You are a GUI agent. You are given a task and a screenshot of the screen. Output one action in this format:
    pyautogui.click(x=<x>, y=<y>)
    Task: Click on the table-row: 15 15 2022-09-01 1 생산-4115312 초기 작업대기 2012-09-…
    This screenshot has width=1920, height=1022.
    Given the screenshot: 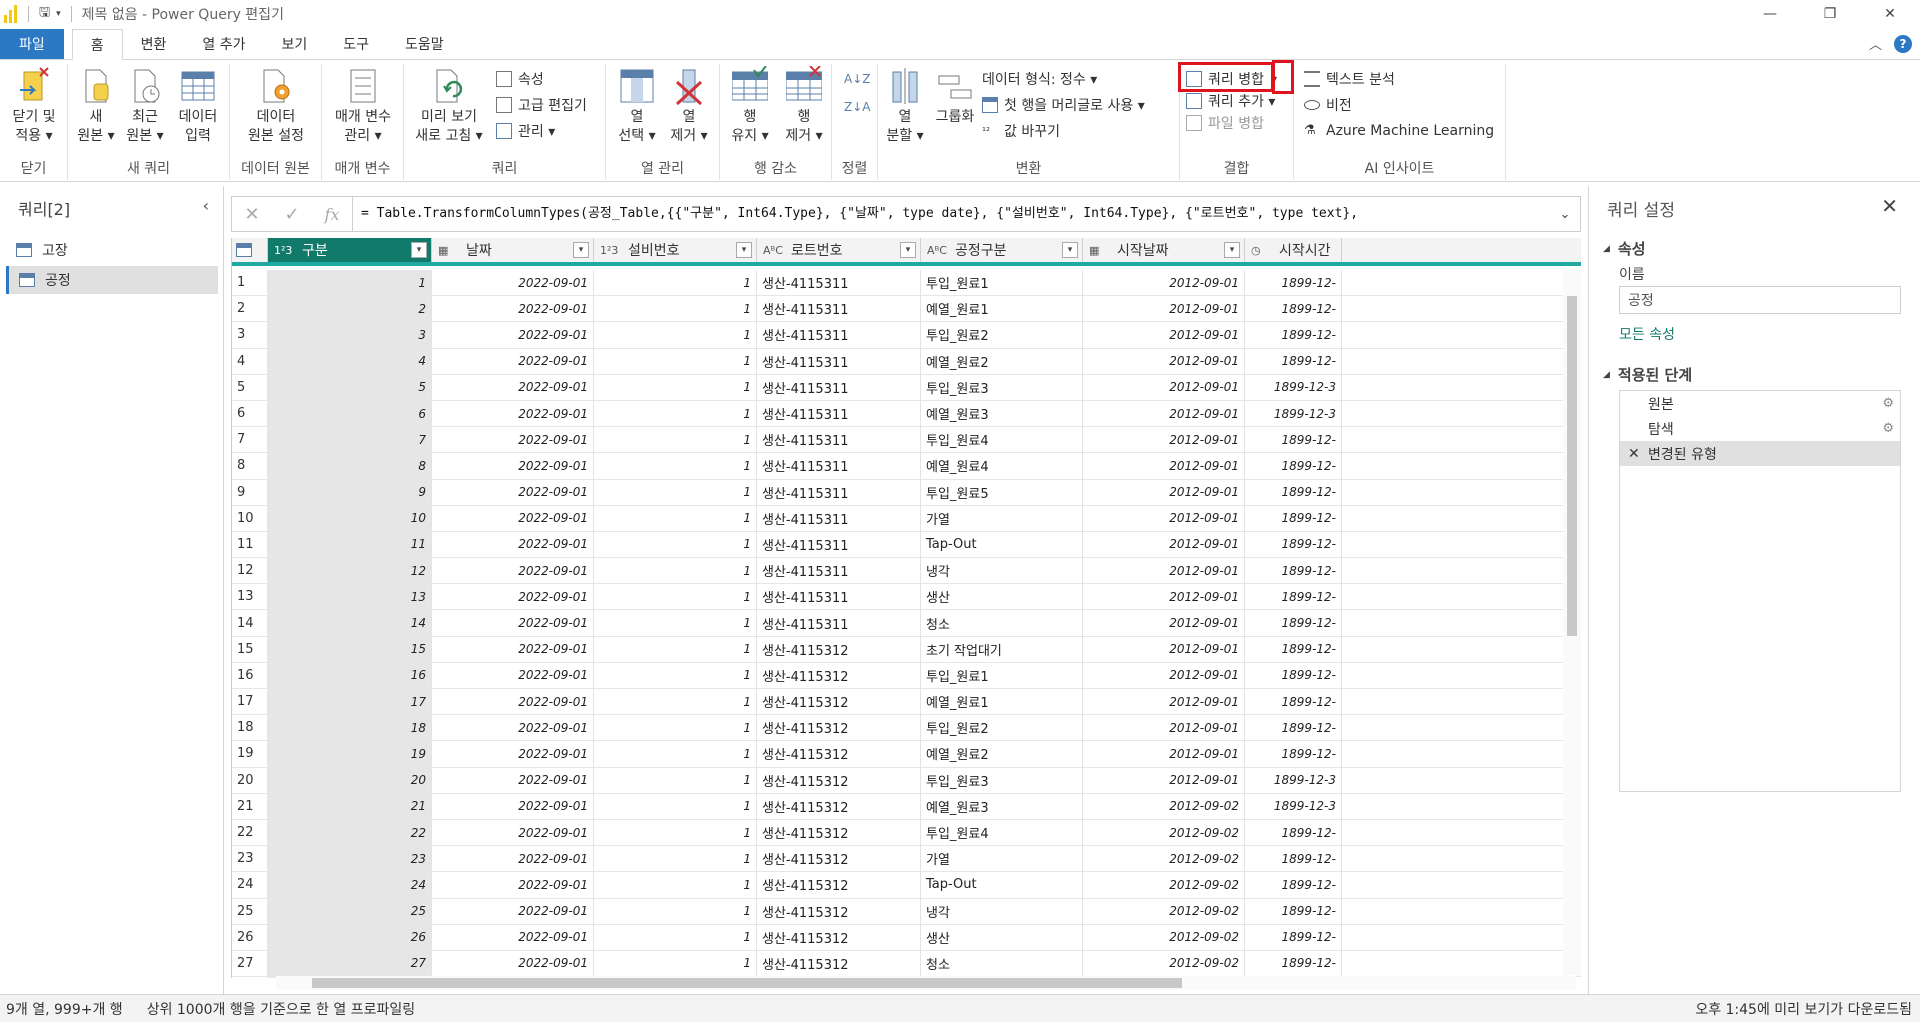 What is the action you would take?
    pyautogui.click(x=906, y=649)
    